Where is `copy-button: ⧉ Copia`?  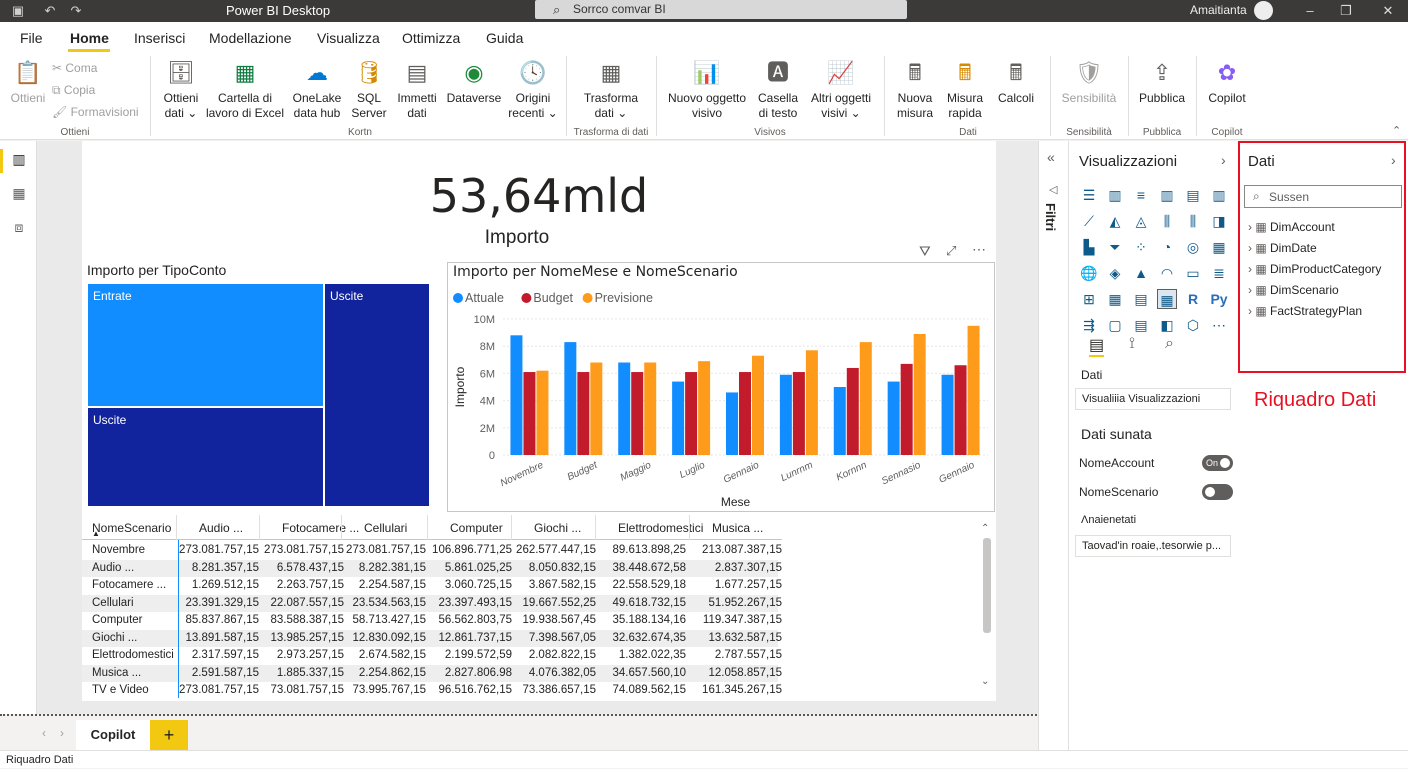 copy-button: ⧉ Copia is located at coordinates (73, 90).